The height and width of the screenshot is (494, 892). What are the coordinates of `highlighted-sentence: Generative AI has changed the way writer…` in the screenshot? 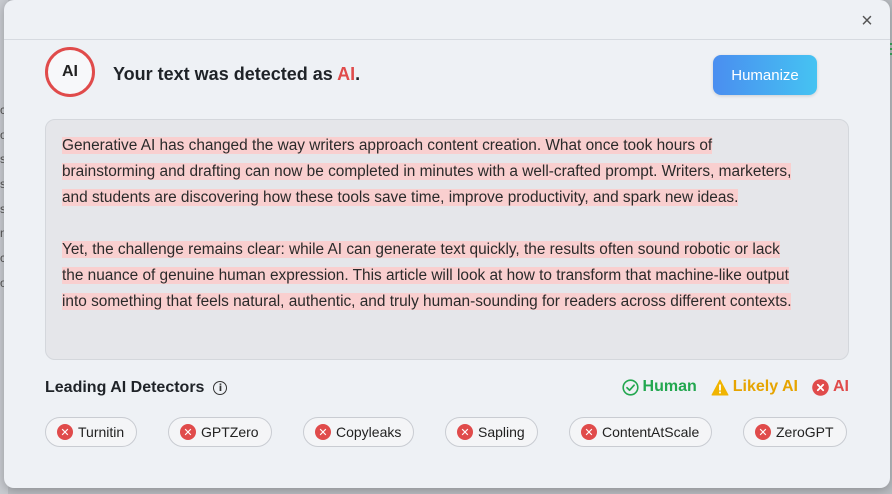 It's located at (387, 145).